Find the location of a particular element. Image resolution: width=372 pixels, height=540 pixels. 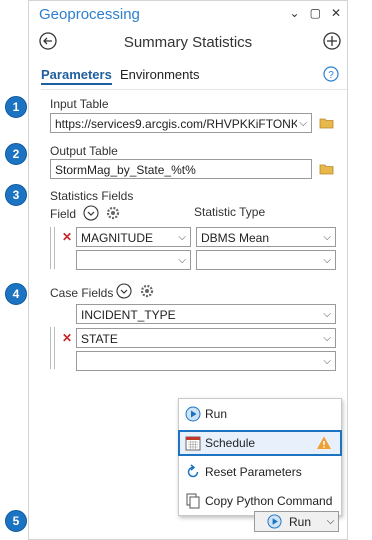

statistic-type-dropdown-empty: ⌵ is located at coordinates (266, 260).